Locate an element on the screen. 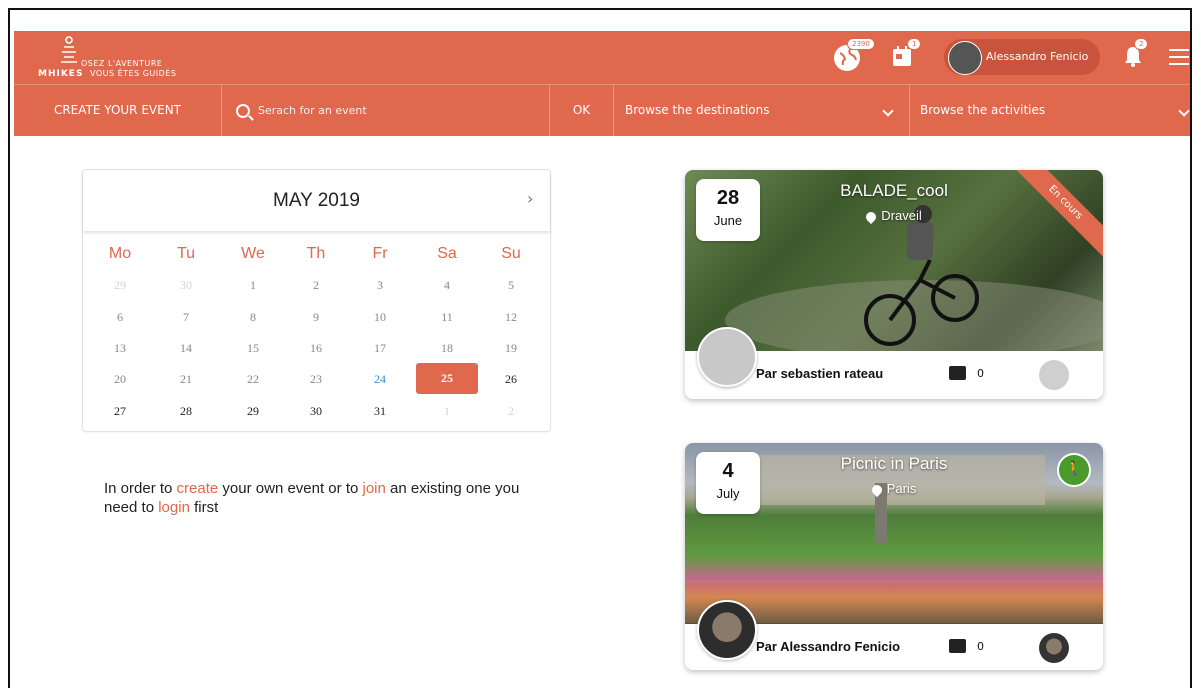  calendar-badge: 1 is located at coordinates (914, 44).